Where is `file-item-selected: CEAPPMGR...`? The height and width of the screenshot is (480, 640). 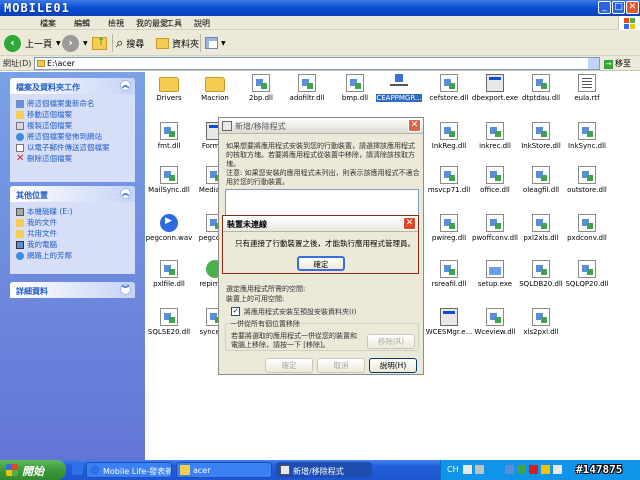 file-item-selected: CEAPPMGR... is located at coordinates (399, 88).